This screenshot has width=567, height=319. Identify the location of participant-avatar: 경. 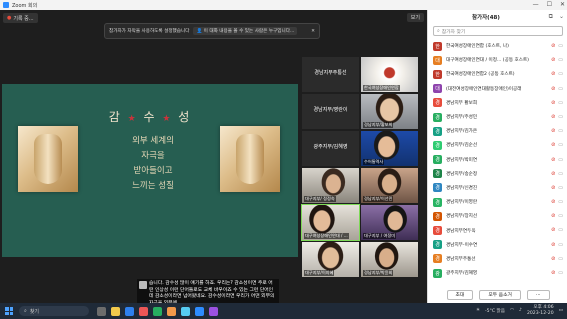
(437, 202).